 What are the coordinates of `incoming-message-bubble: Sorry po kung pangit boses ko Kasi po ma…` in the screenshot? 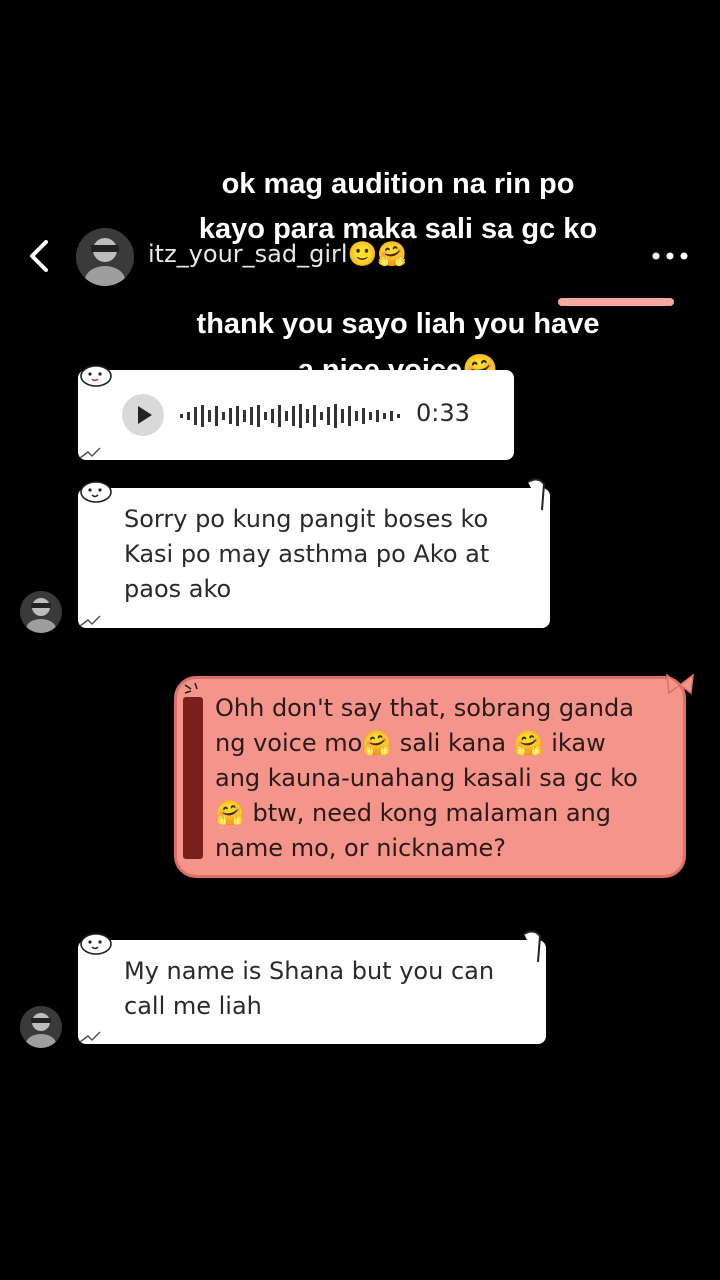 It's located at (314, 553).